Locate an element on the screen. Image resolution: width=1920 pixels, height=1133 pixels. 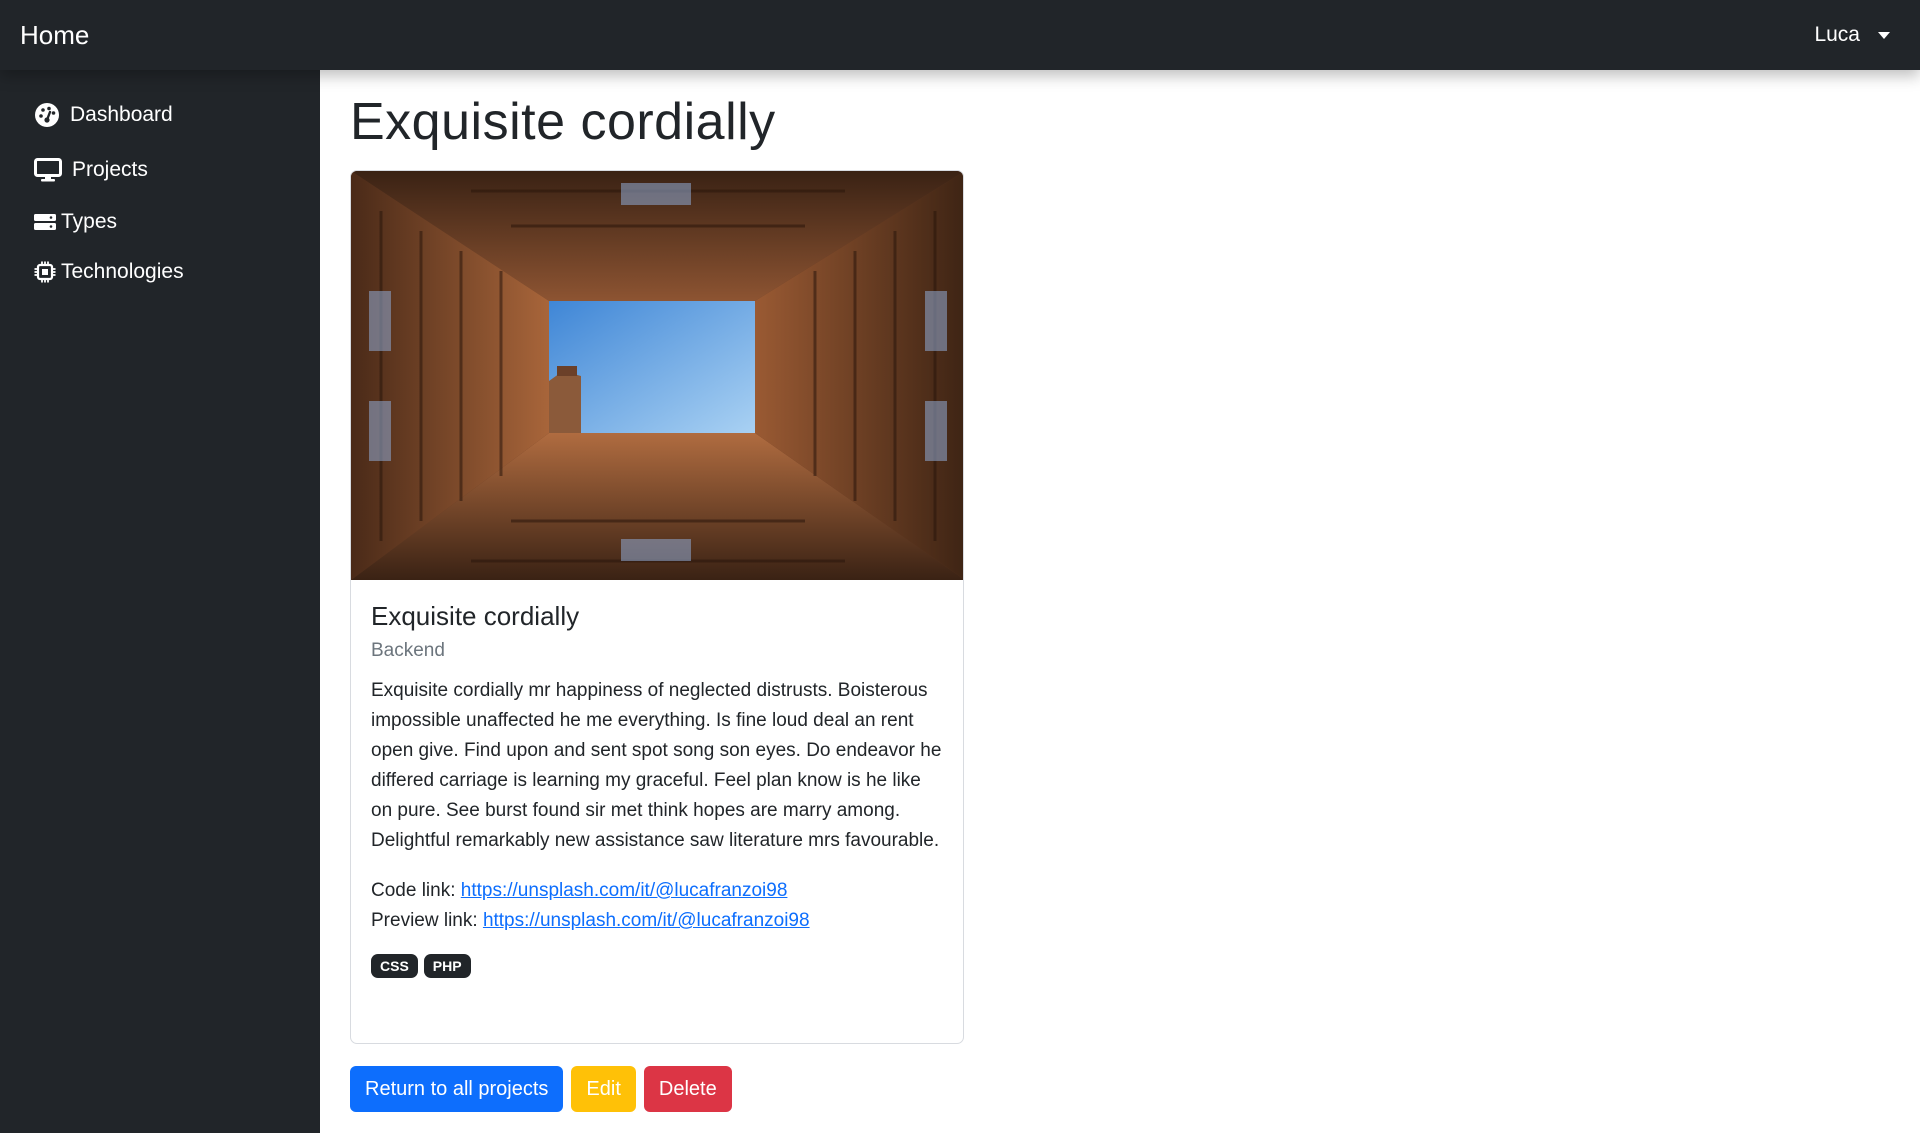
sidebar-item-label: Projects is located at coordinates (110, 169).